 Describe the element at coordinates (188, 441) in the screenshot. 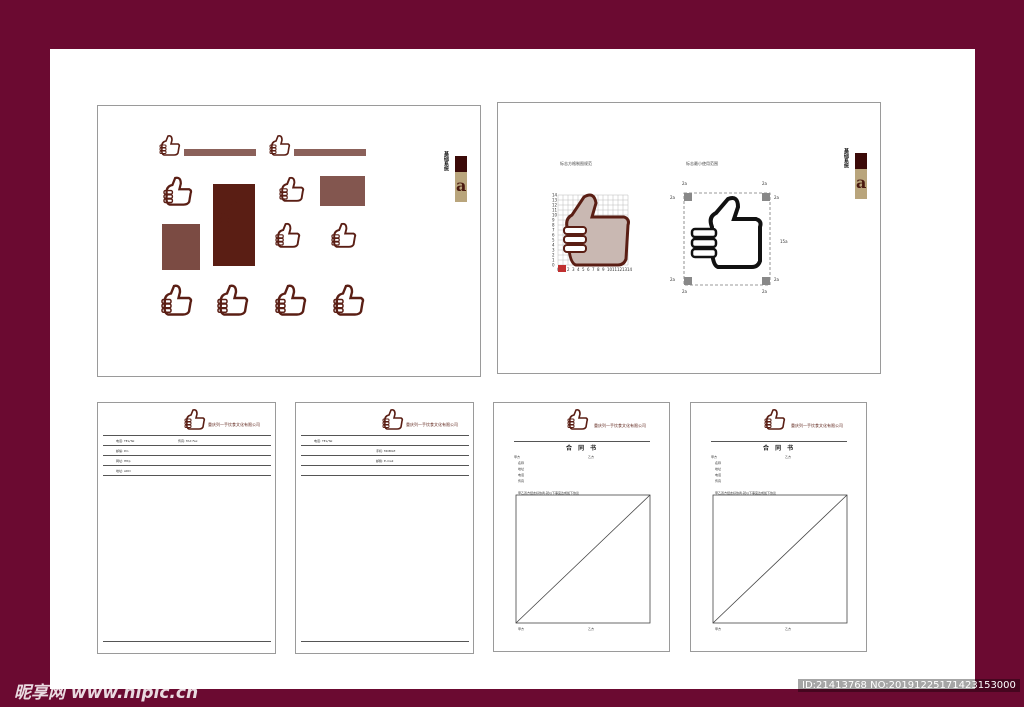

I see `field-fax: 传真: FAX Fax` at that location.